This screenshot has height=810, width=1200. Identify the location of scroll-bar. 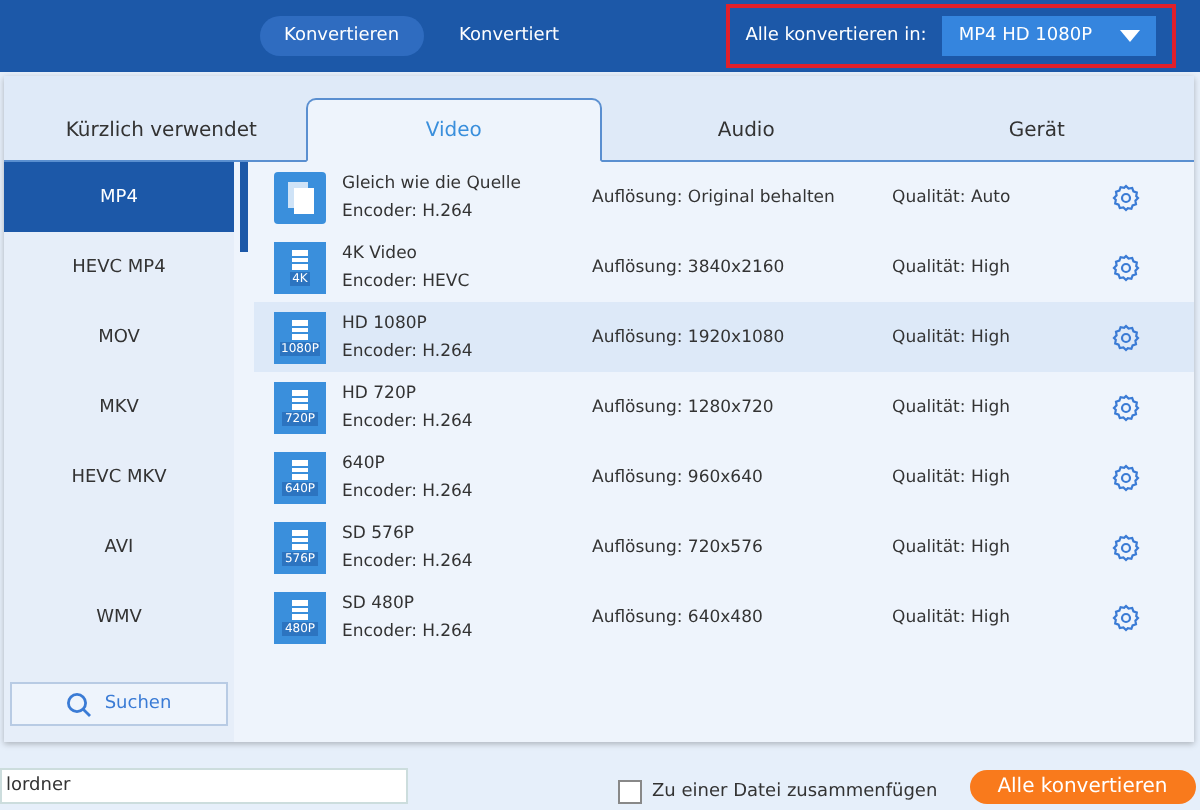
(244, 207).